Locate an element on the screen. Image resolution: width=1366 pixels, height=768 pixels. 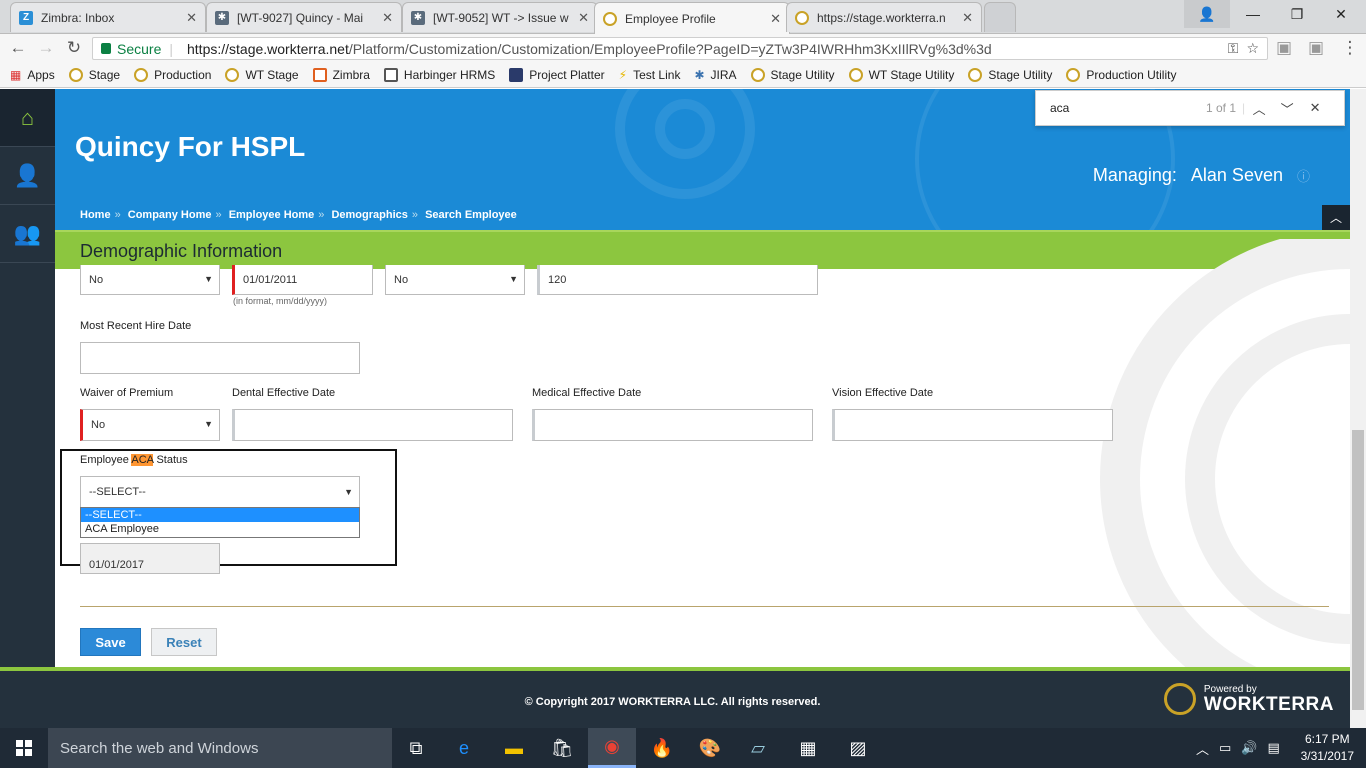
dental-date-input is located at coordinates (372, 425).